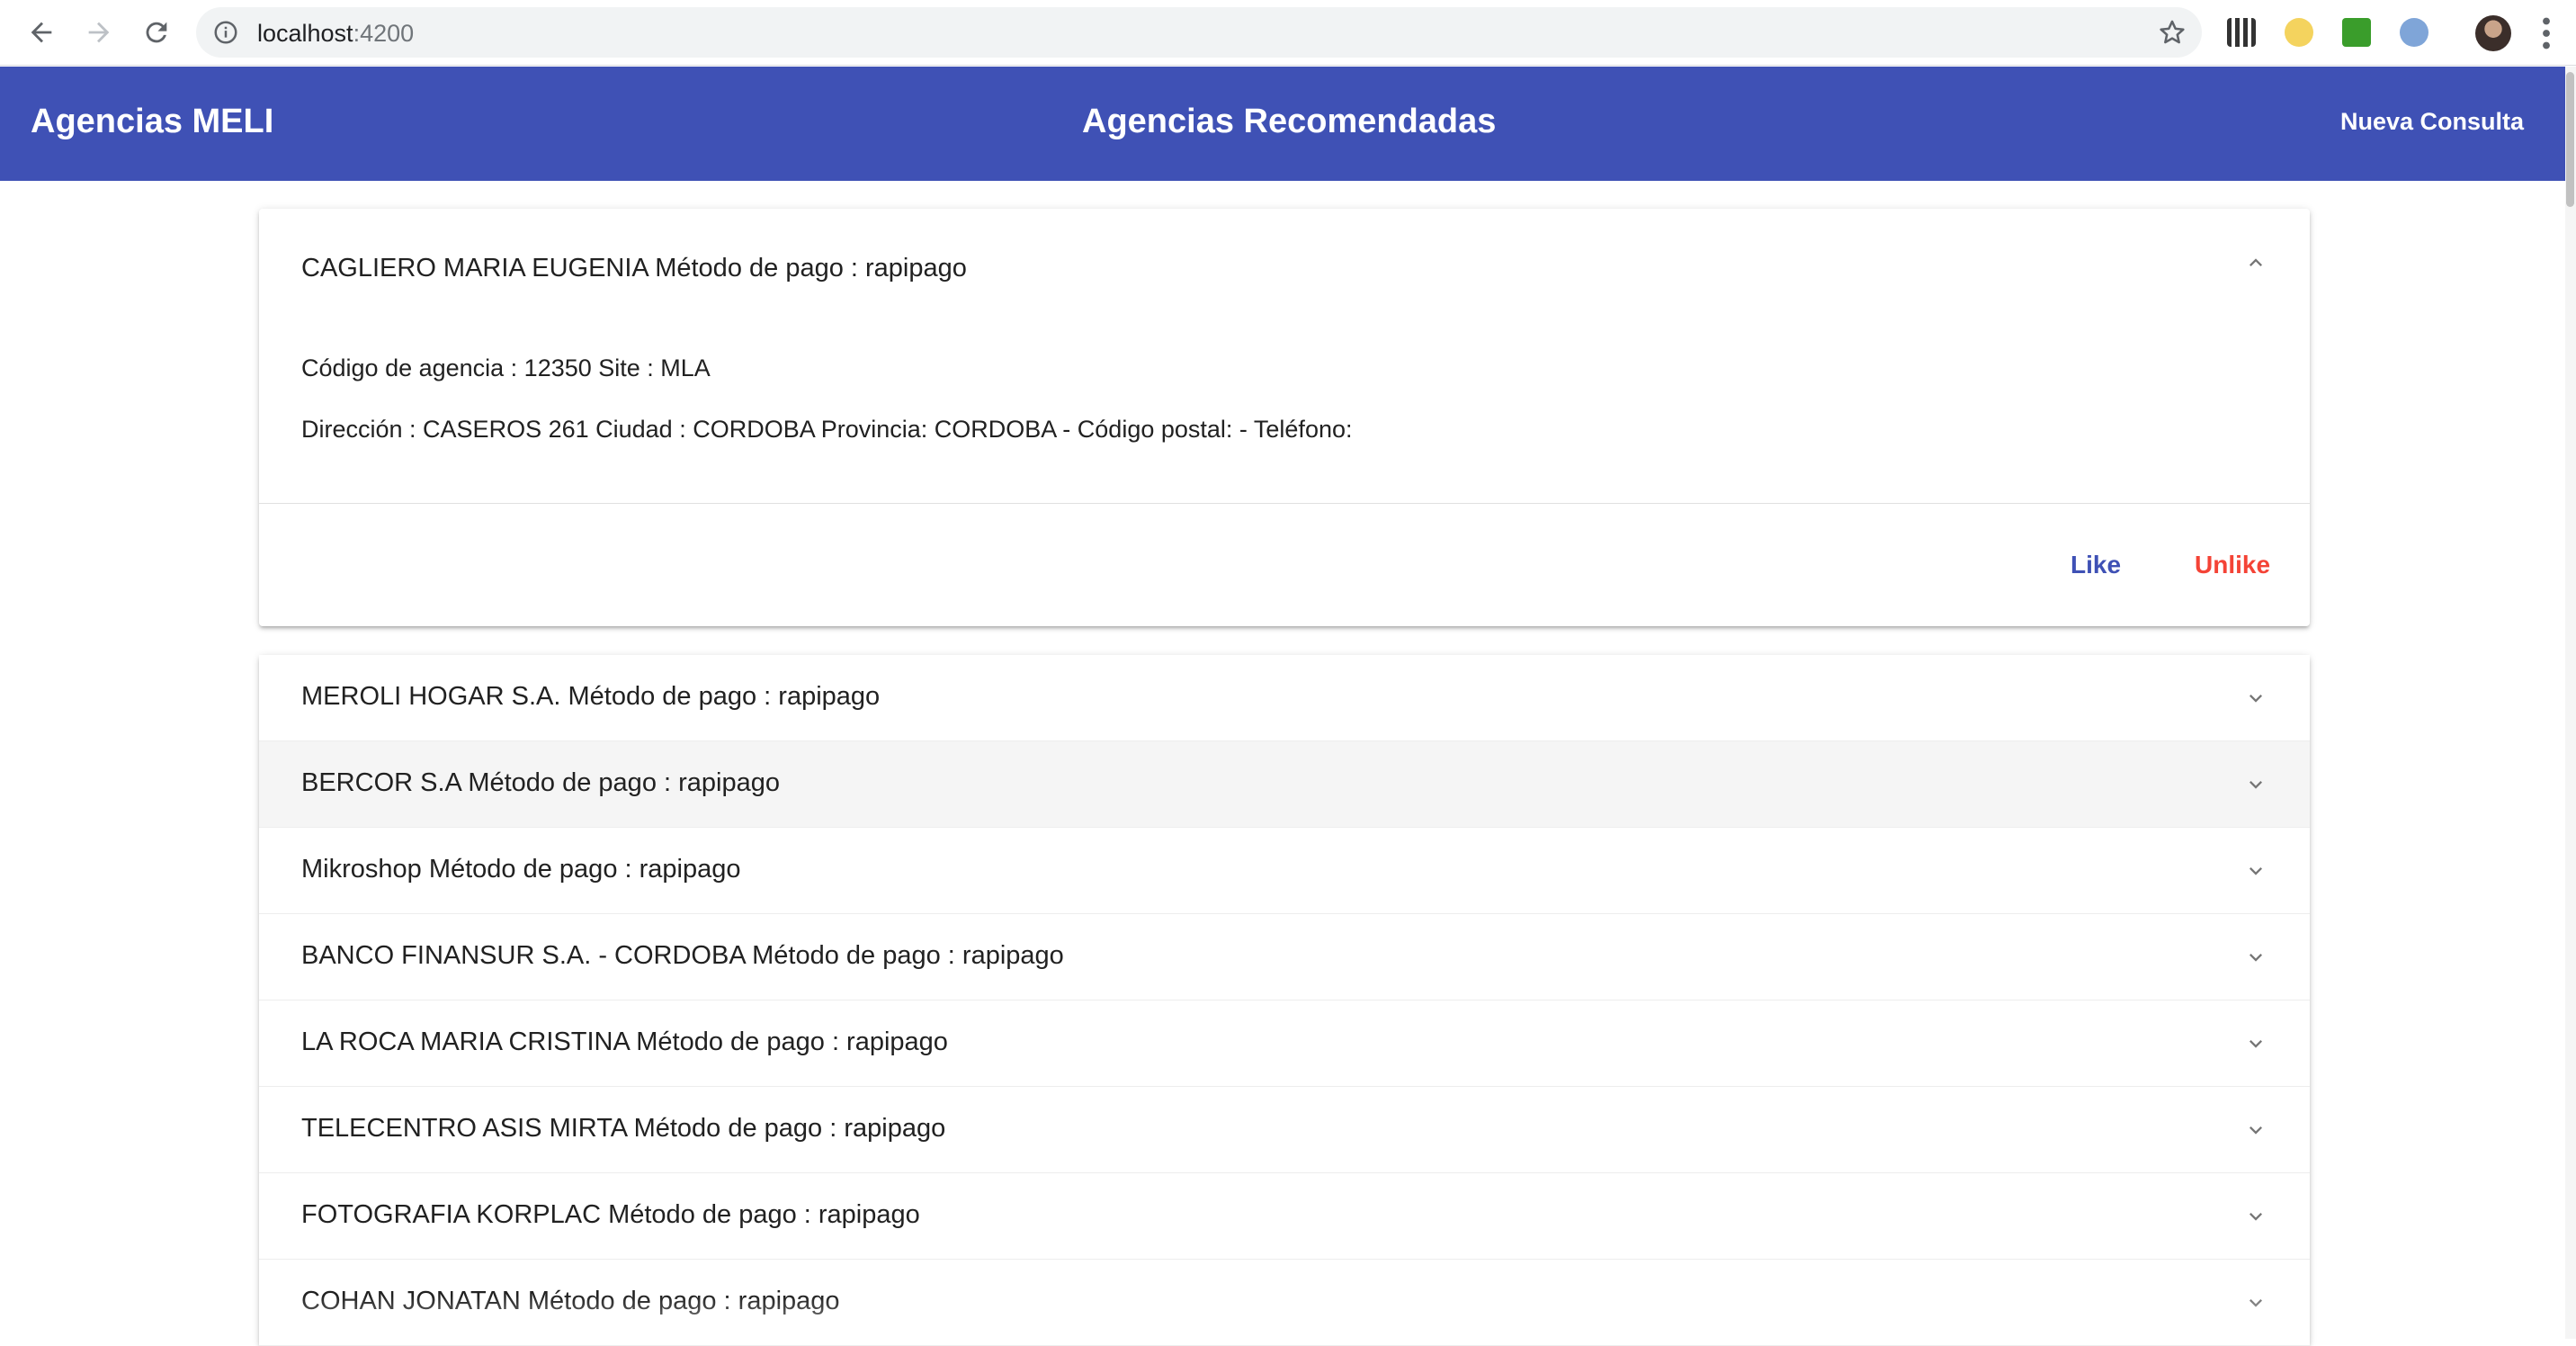 The height and width of the screenshot is (1346, 2576). I want to click on url-host: localhost, so click(305, 34).